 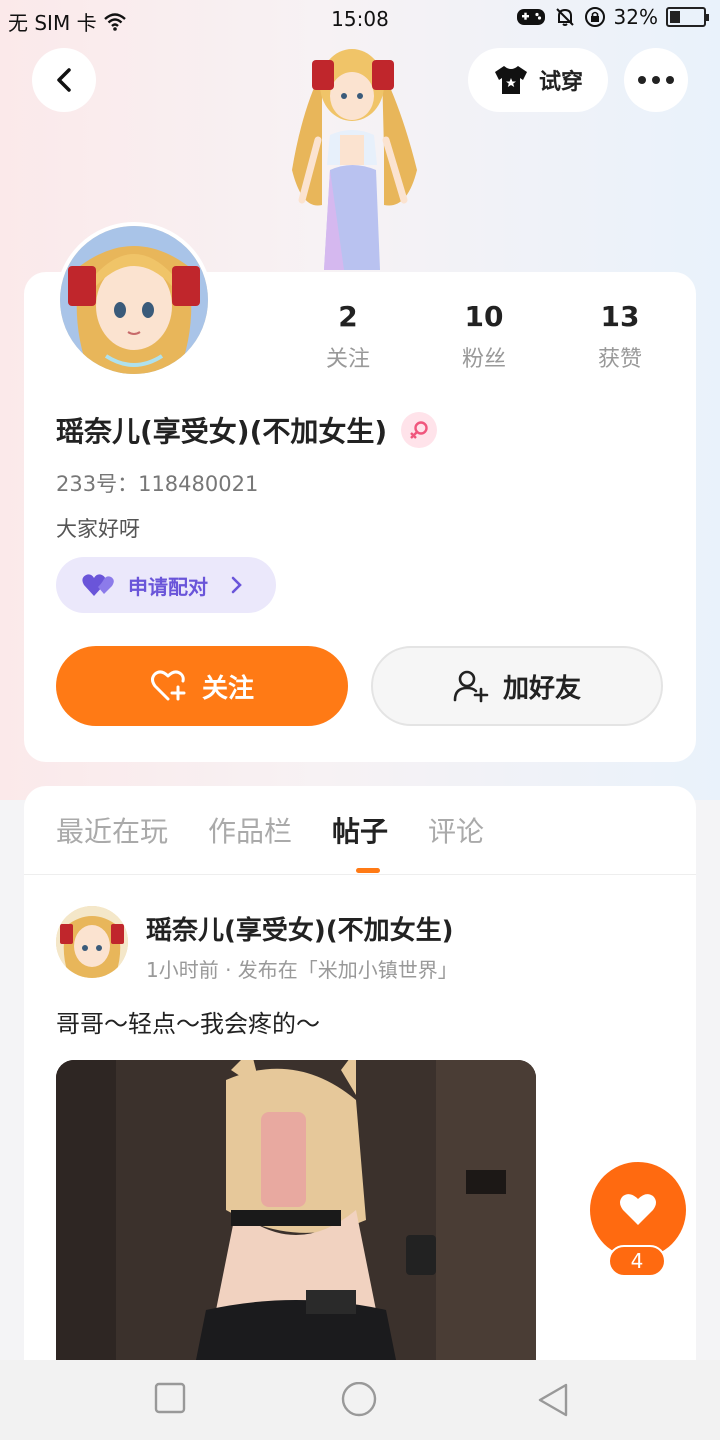 What do you see at coordinates (594, 17) in the screenshot?
I see `lock-rotation-icon` at bounding box center [594, 17].